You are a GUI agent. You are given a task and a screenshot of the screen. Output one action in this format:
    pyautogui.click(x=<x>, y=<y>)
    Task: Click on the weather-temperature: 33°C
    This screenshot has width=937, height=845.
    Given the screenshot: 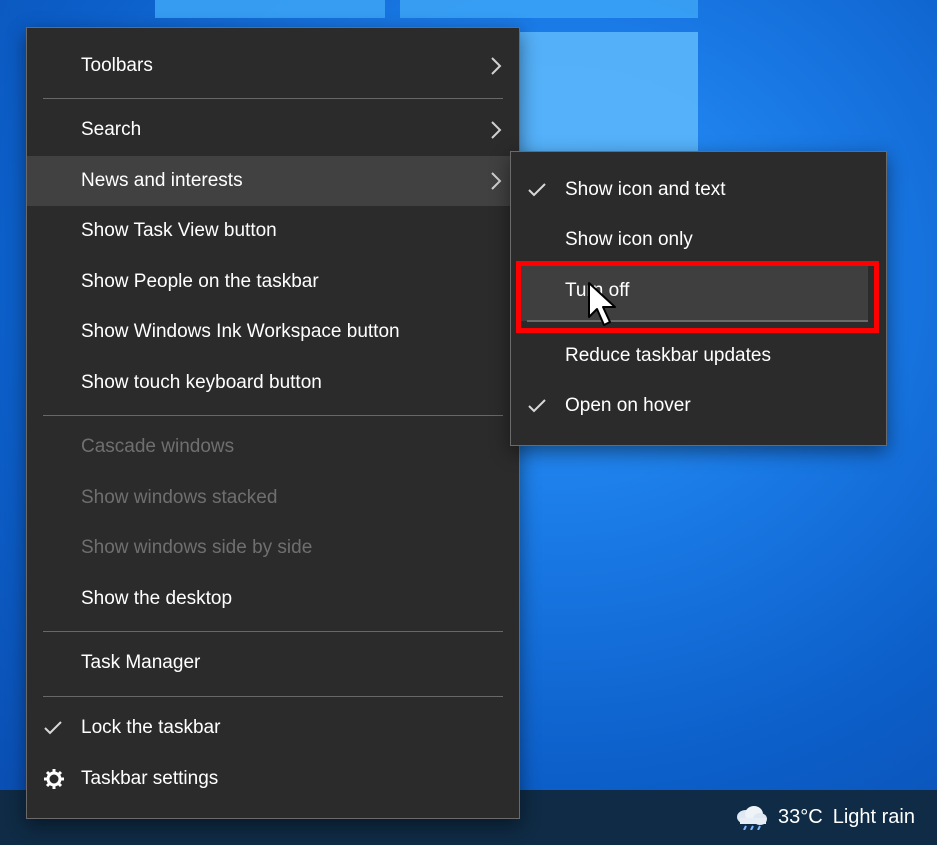 What is the action you would take?
    pyautogui.click(x=800, y=816)
    